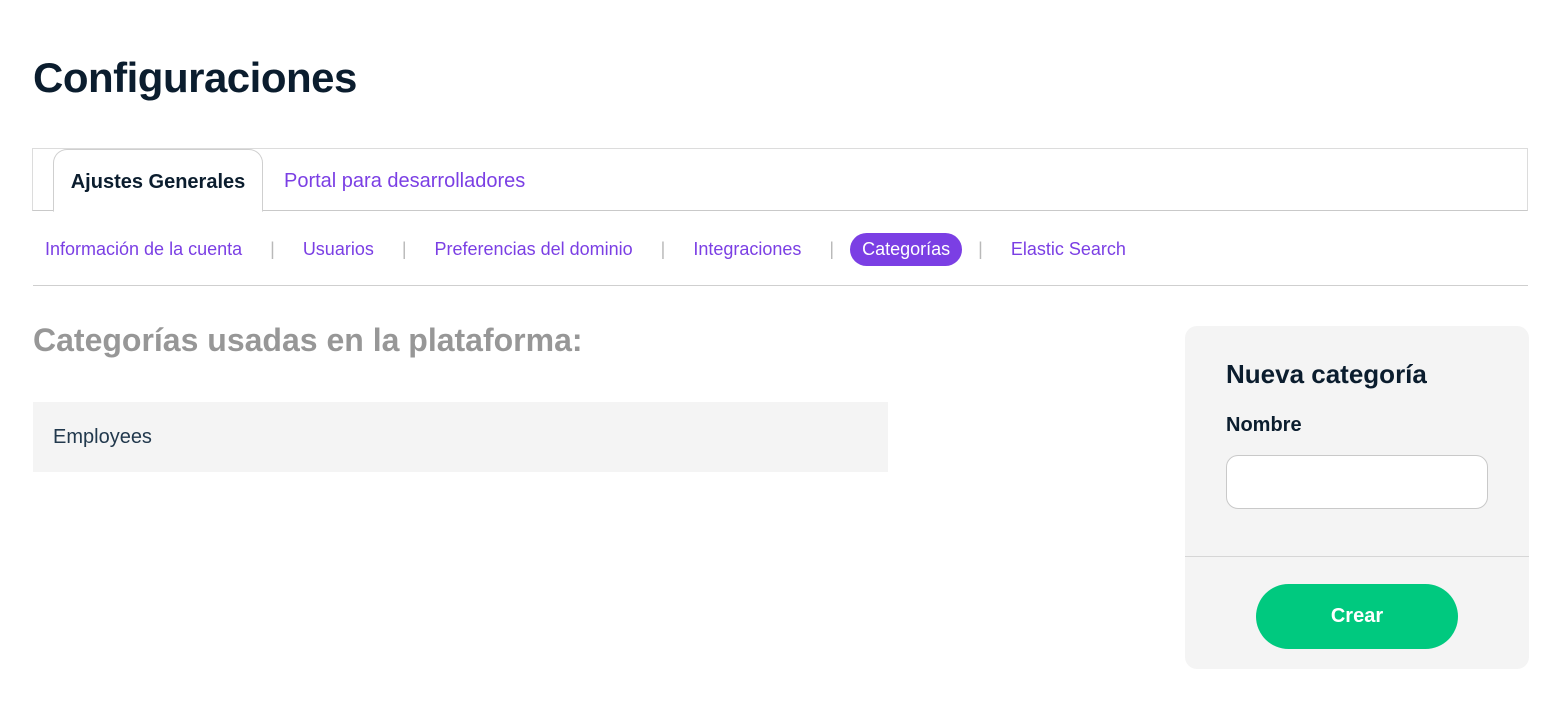 The image size is (1559, 711). What do you see at coordinates (780, 285) in the screenshot?
I see `section-divider` at bounding box center [780, 285].